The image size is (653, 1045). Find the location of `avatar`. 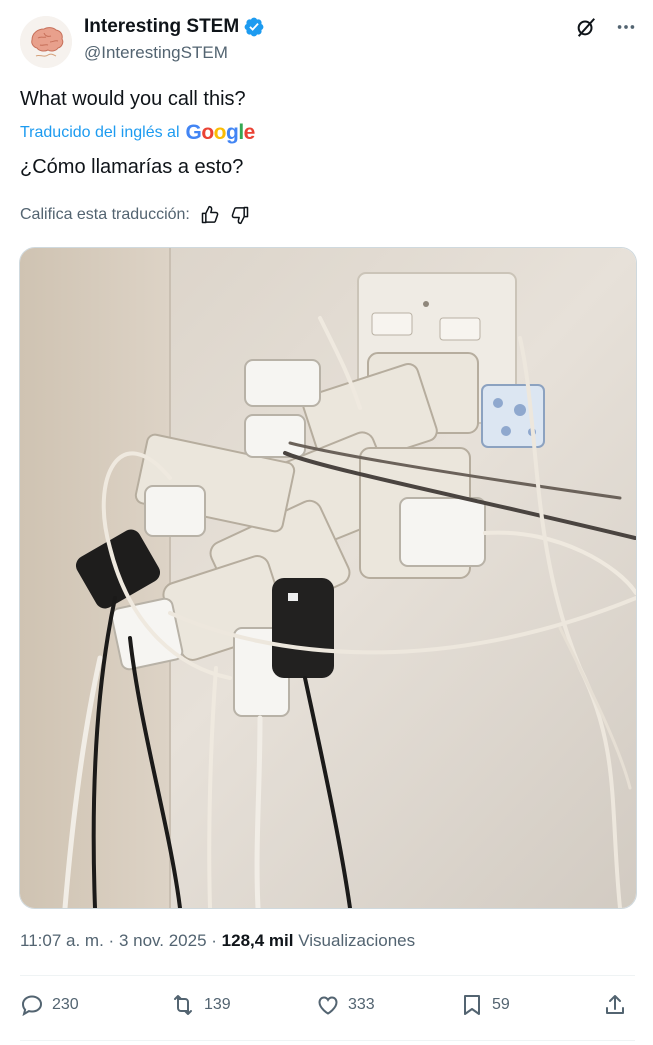

avatar is located at coordinates (46, 42).